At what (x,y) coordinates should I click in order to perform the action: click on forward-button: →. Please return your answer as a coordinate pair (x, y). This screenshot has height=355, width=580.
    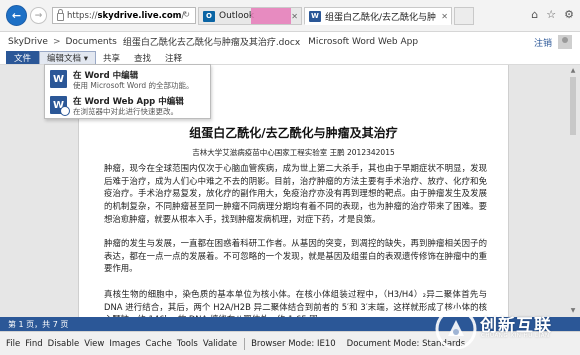
    Looking at the image, I should click on (38, 15).